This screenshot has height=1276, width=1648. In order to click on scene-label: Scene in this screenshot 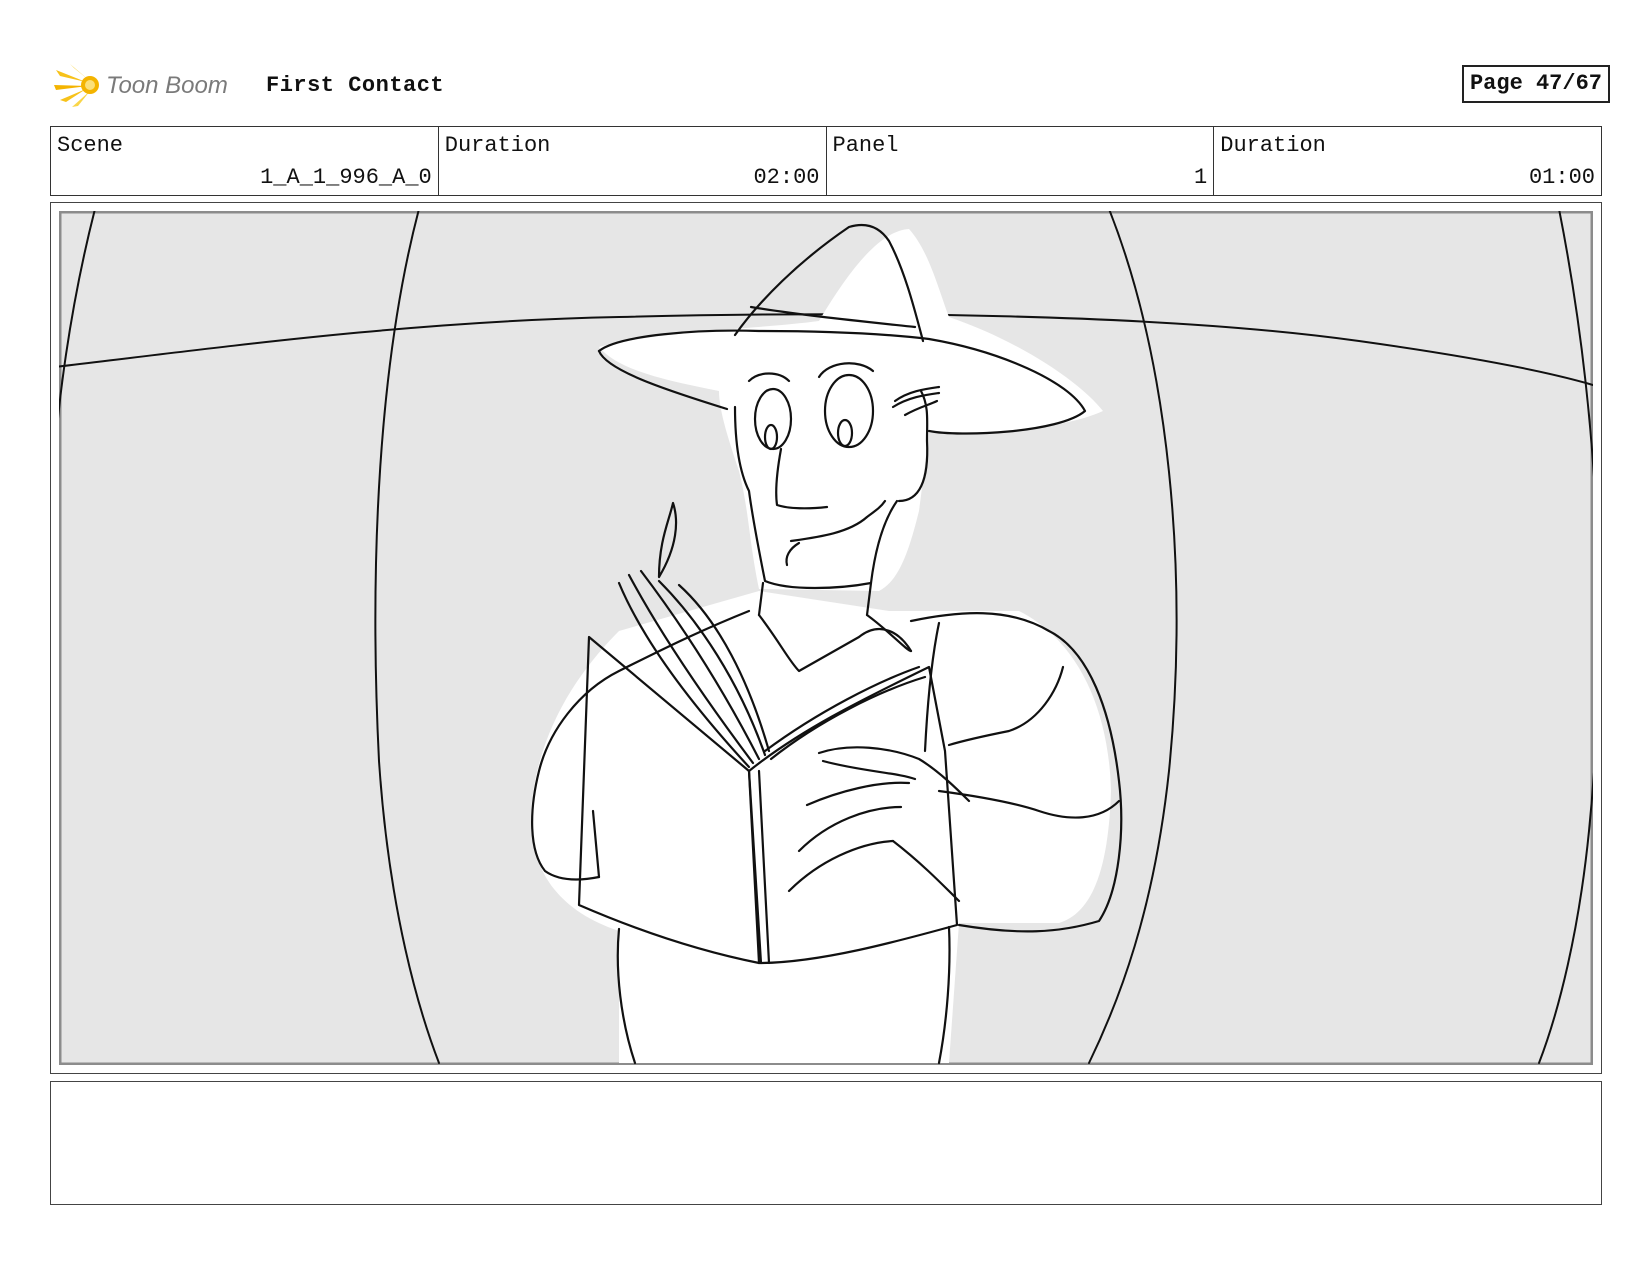, I will do `click(90, 145)`.